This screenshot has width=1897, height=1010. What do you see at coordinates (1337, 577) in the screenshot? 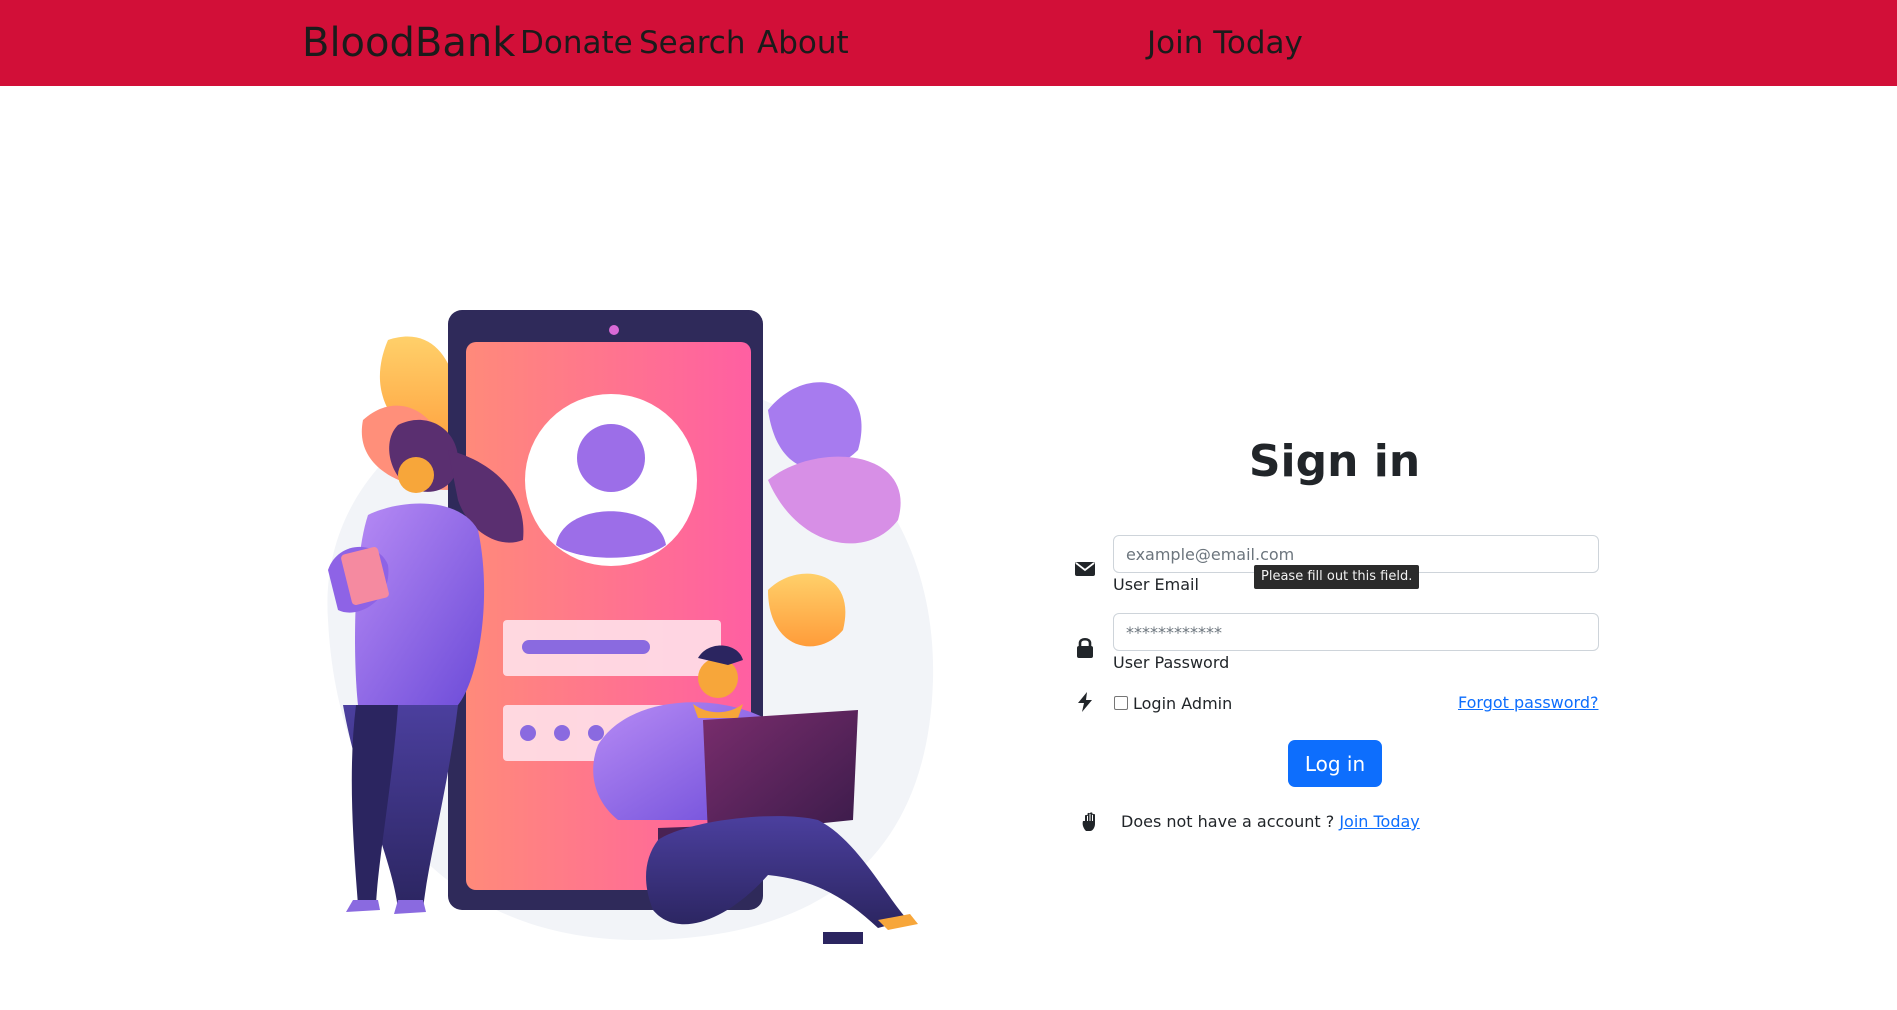
I see `validation-tooltip: Please fill out this field.` at bounding box center [1337, 577].